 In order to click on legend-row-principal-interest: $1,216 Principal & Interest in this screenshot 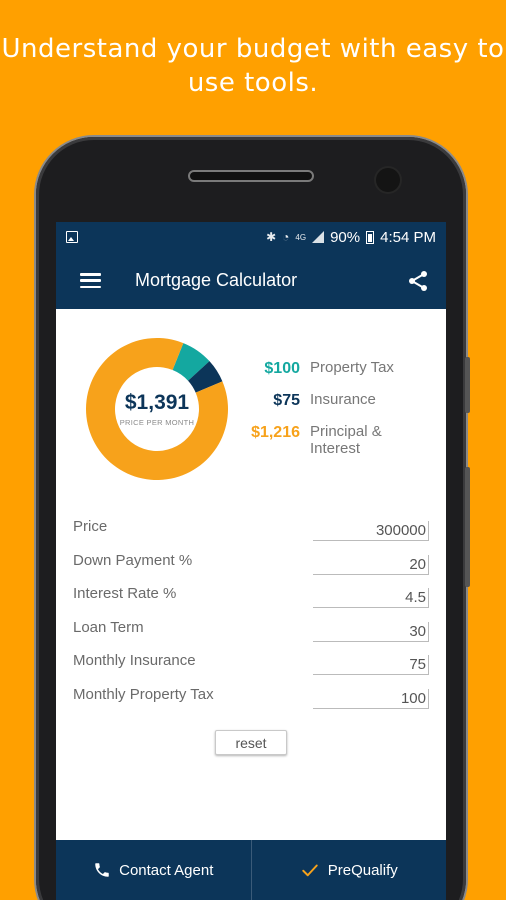, I will do `click(341, 440)`.